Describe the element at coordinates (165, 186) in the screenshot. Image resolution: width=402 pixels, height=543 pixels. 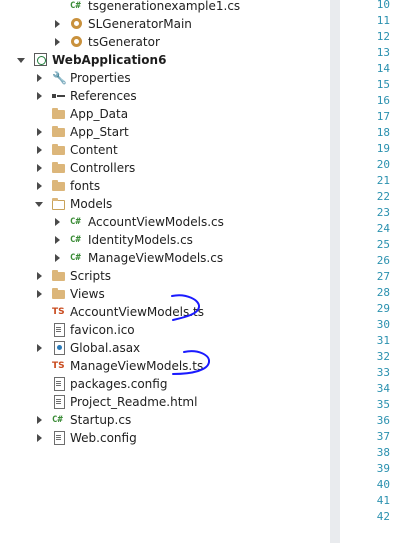
I see `tree-item: fonts` at that location.